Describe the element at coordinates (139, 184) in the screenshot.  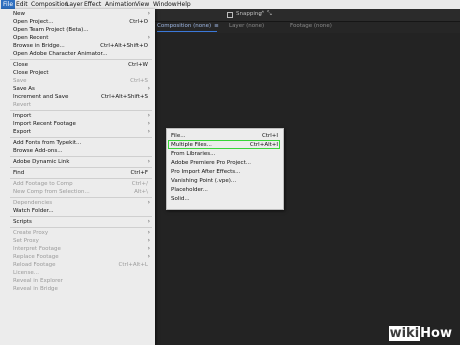
I see `menu-item-shortcut: Ctrl+/` at that location.